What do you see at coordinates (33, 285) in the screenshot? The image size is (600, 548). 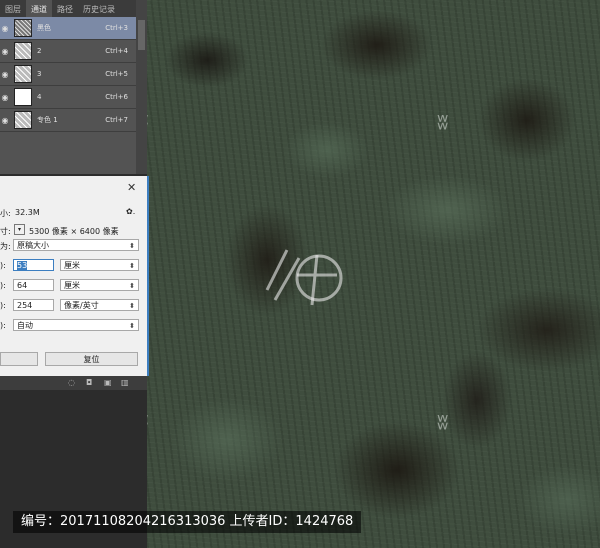 I see `height-input: 64` at bounding box center [33, 285].